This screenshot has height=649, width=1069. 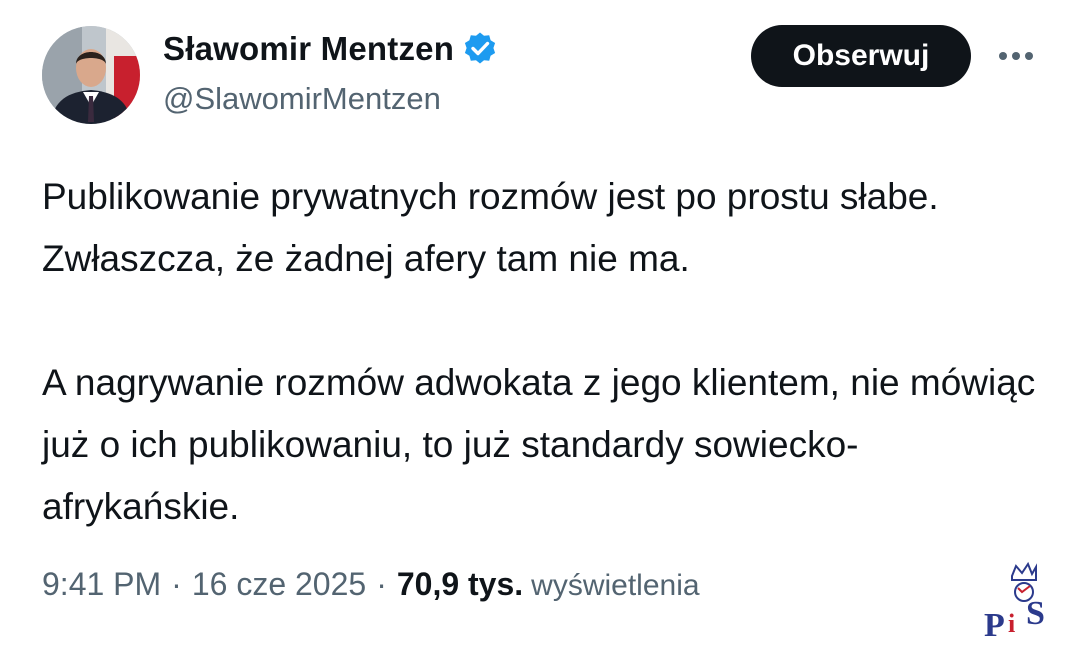 I want to click on more-options-icon, so click(x=1016, y=56).